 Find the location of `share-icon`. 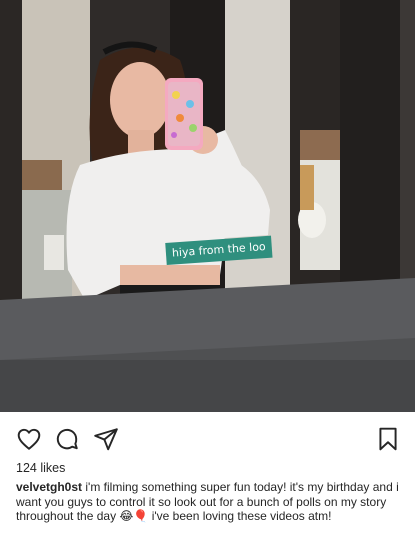

share-icon is located at coordinates (106, 439).